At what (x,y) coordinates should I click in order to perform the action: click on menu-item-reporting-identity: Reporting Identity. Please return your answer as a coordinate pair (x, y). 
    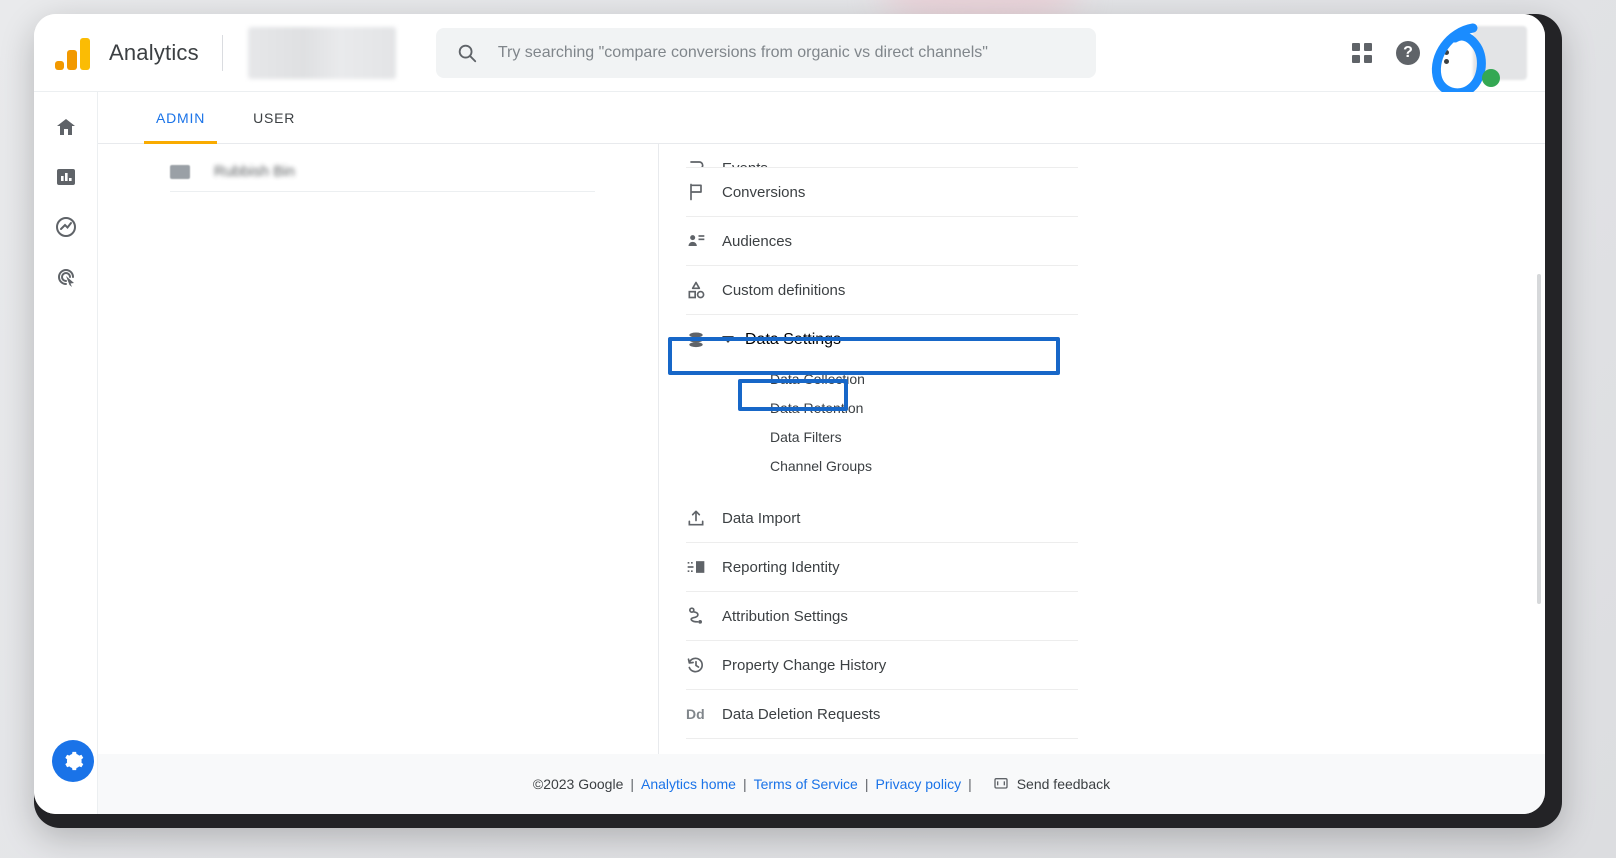
    Looking at the image, I should click on (882, 567).